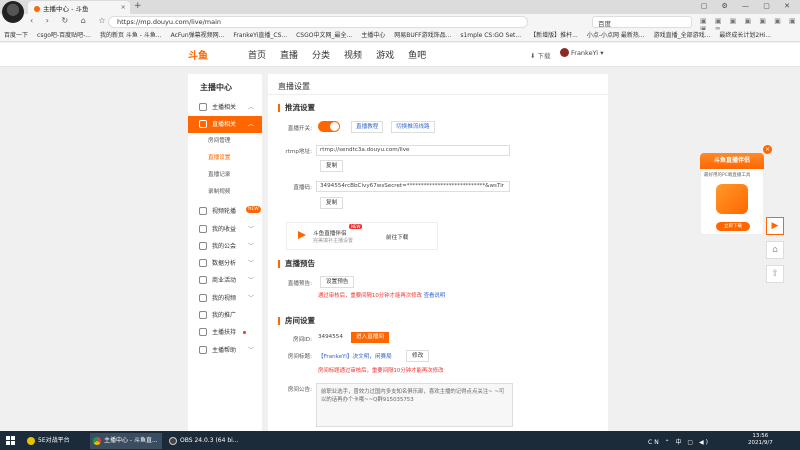 The image size is (800, 450). What do you see at coordinates (732, 161) in the screenshot?
I see `ad-title: 斗鱼直播伴侣` at bounding box center [732, 161].